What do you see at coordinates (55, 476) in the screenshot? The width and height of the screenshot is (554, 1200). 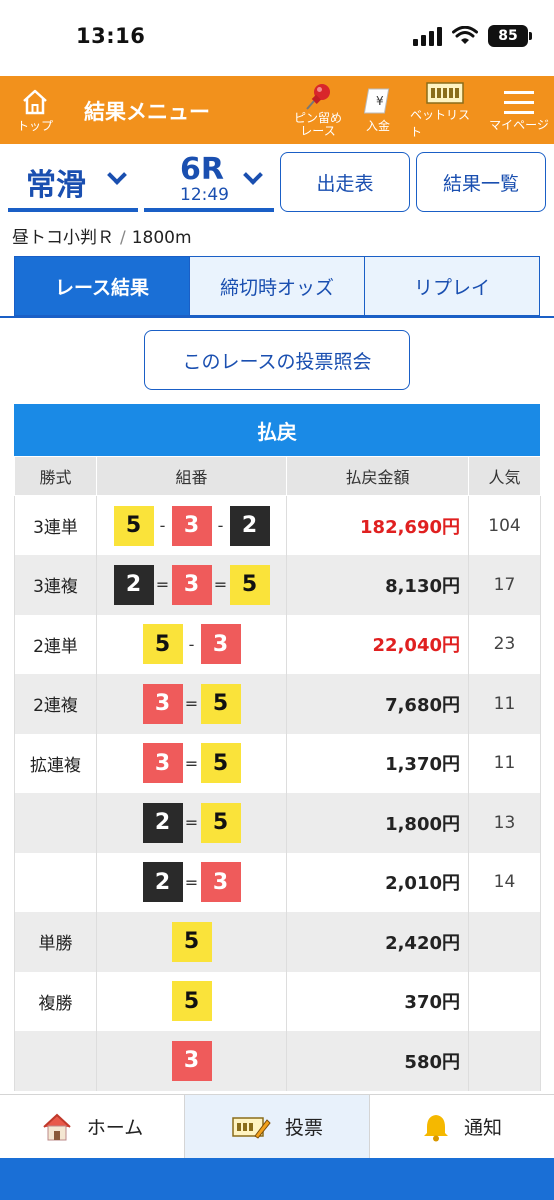 I see `header-bet-type: 勝式` at bounding box center [55, 476].